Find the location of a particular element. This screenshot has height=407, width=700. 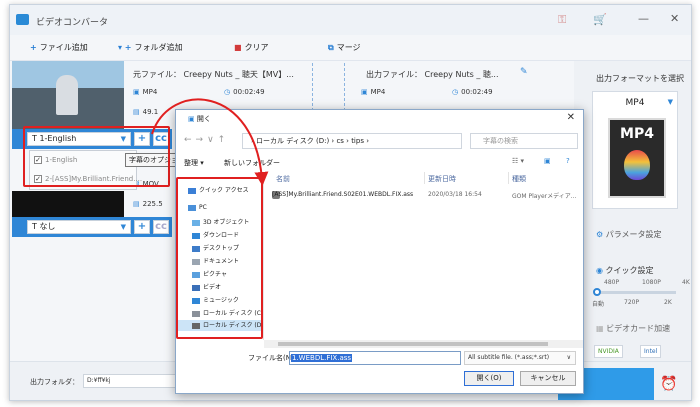

chip-icon: ▦ is located at coordinates (601, 328).